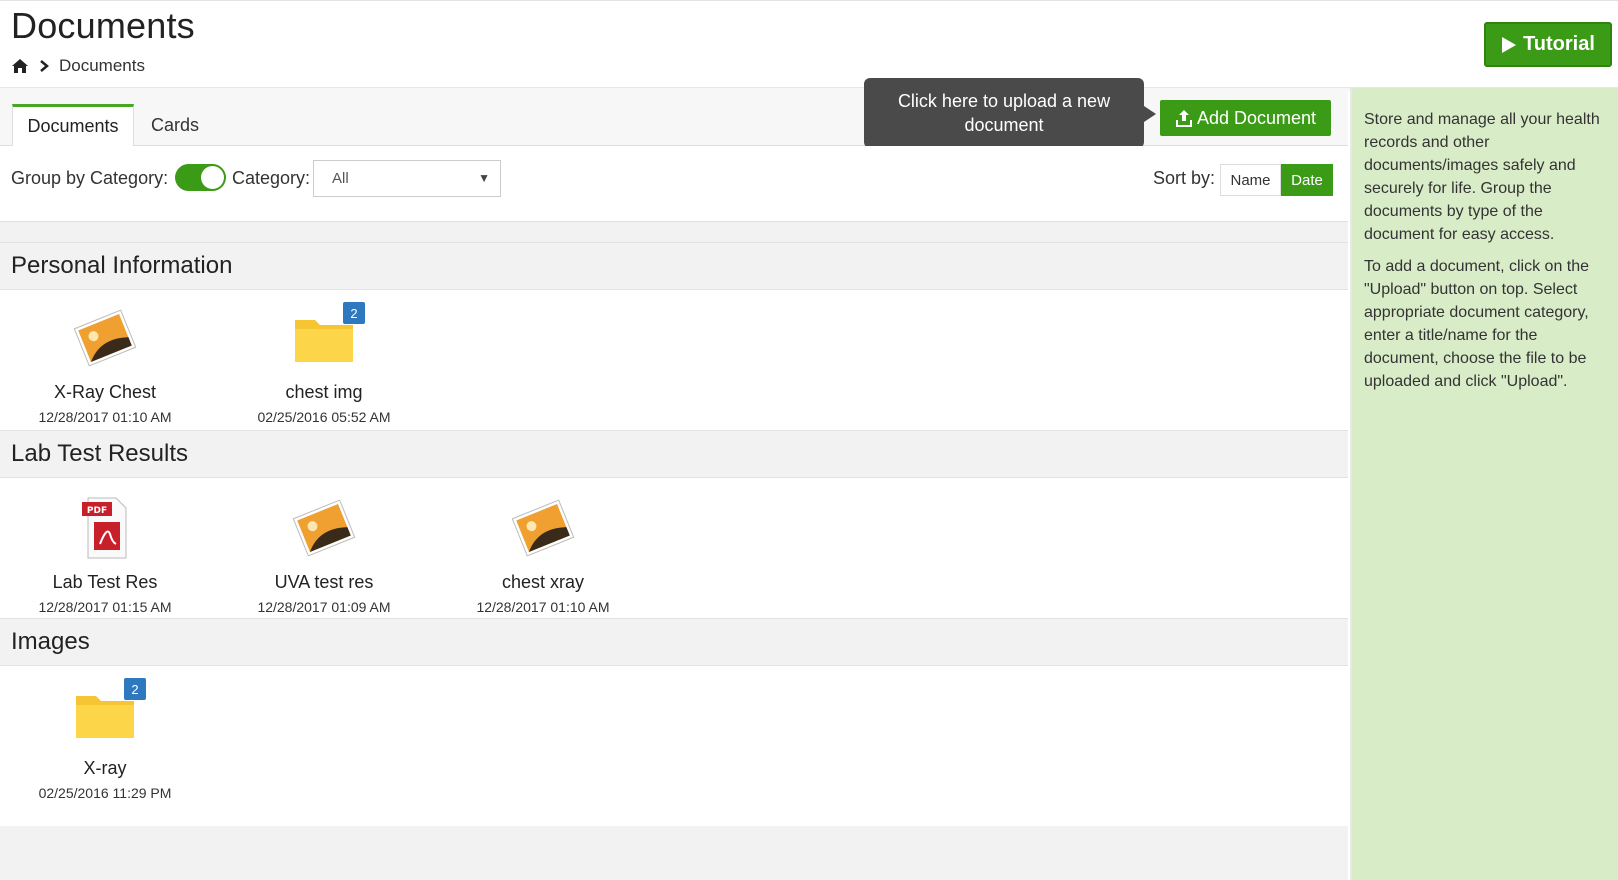  I want to click on tab-cards: Cards, so click(175, 125).